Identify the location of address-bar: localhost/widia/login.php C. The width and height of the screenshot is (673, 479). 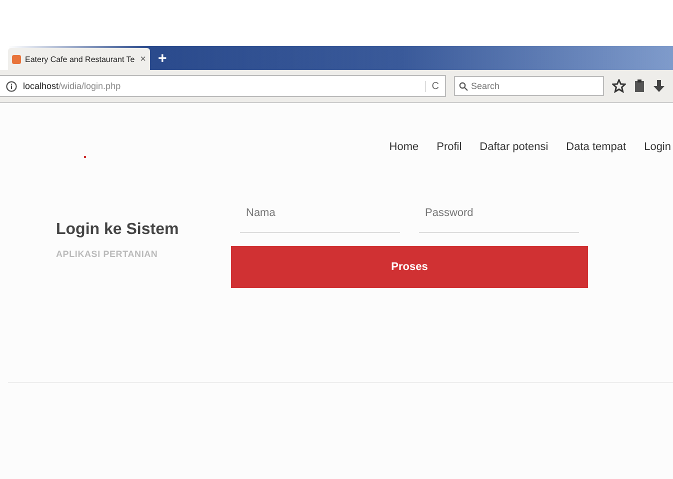
(223, 86).